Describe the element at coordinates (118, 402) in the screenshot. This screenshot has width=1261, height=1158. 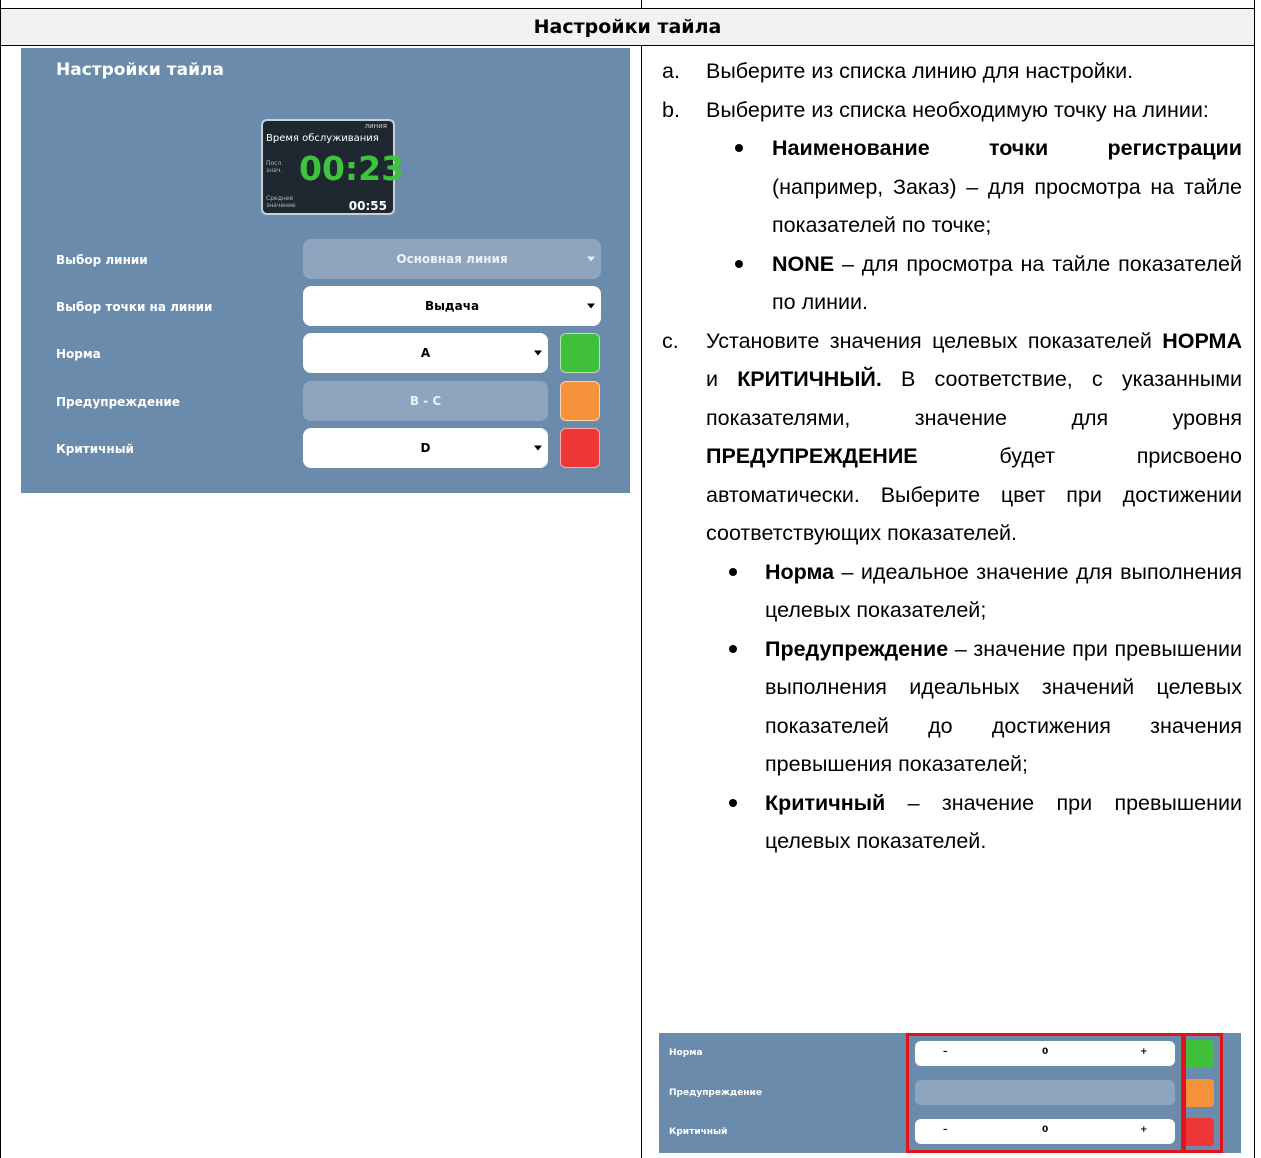
I see `warning-label: Предупреждение` at that location.